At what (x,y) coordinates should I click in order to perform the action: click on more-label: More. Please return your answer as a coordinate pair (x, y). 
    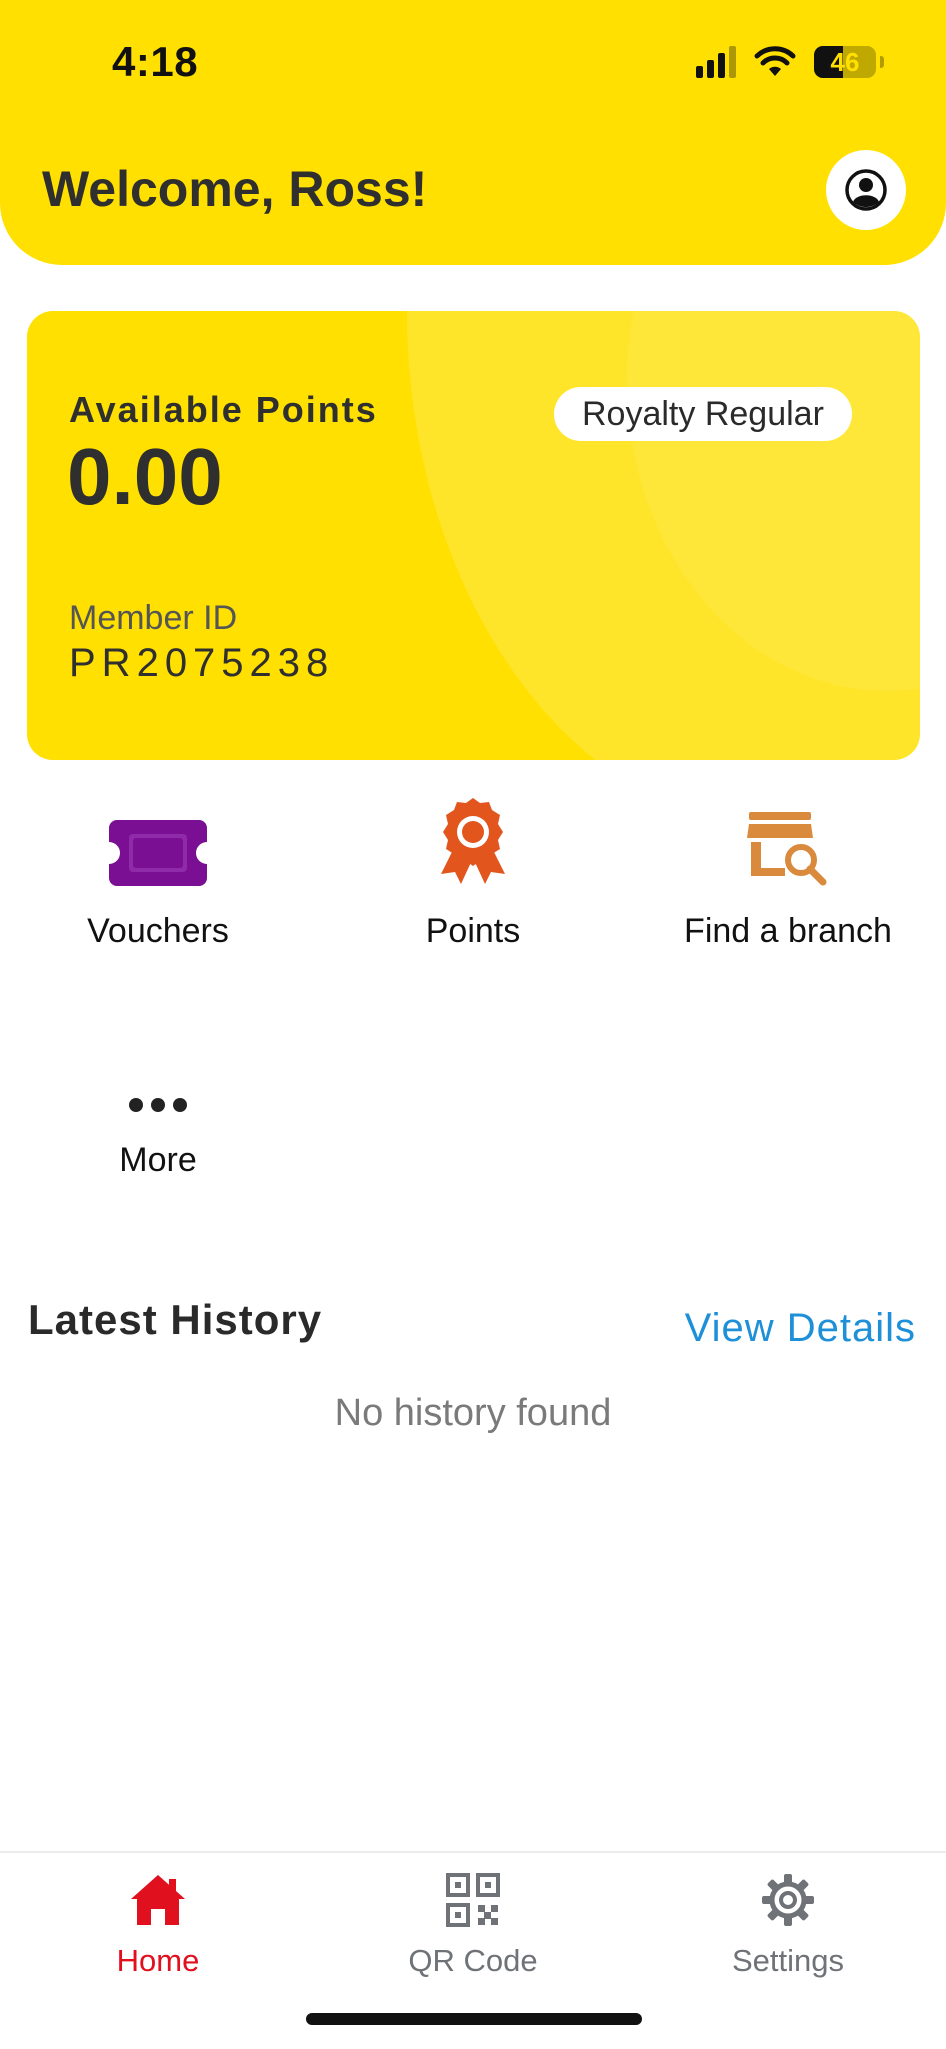
    Looking at the image, I should click on (158, 1160).